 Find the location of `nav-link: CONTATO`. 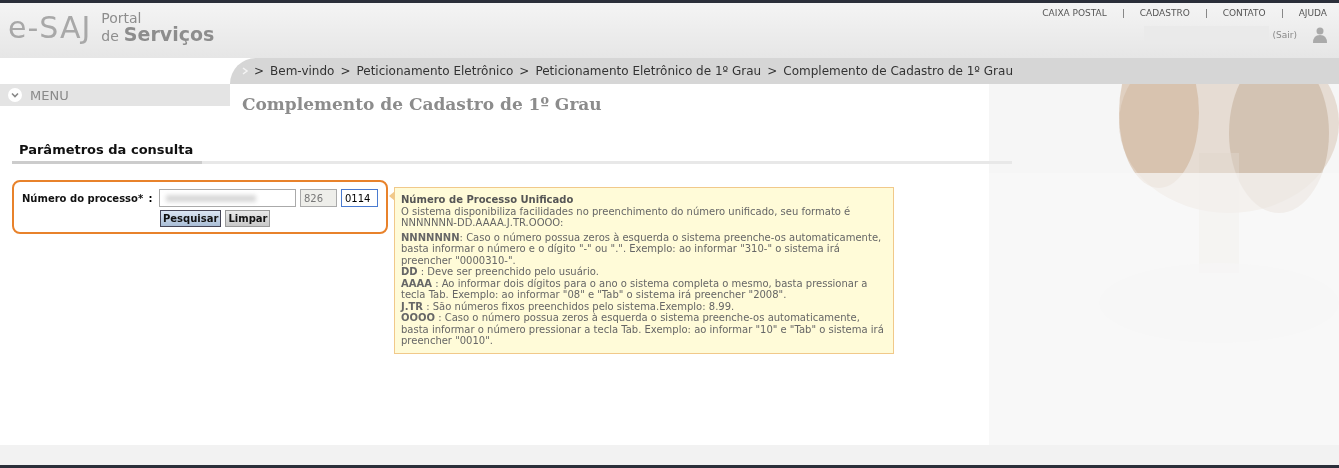

nav-link: CONTATO is located at coordinates (1244, 13).